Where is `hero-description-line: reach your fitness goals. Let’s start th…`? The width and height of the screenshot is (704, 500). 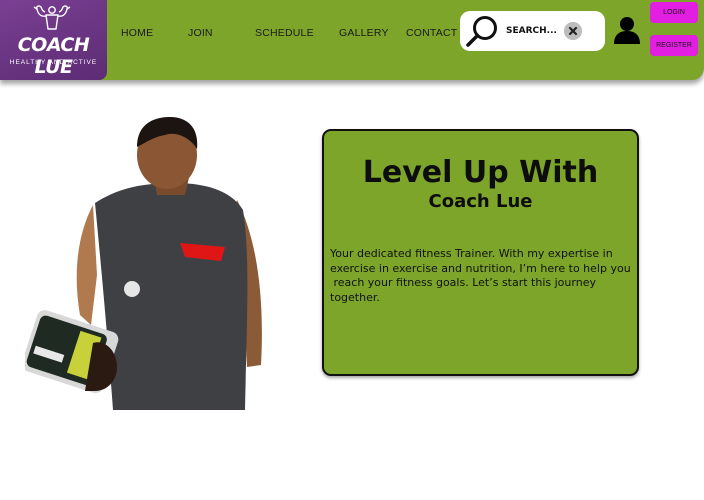
hero-description-line: reach your fitness goals. Let’s start th… is located at coordinates (463, 283).